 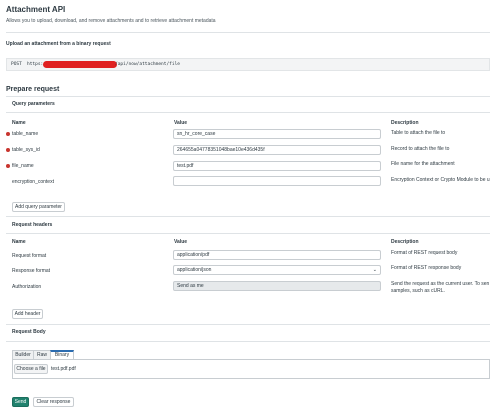 What do you see at coordinates (29, 256) in the screenshot?
I see `header-name: Request format` at bounding box center [29, 256].